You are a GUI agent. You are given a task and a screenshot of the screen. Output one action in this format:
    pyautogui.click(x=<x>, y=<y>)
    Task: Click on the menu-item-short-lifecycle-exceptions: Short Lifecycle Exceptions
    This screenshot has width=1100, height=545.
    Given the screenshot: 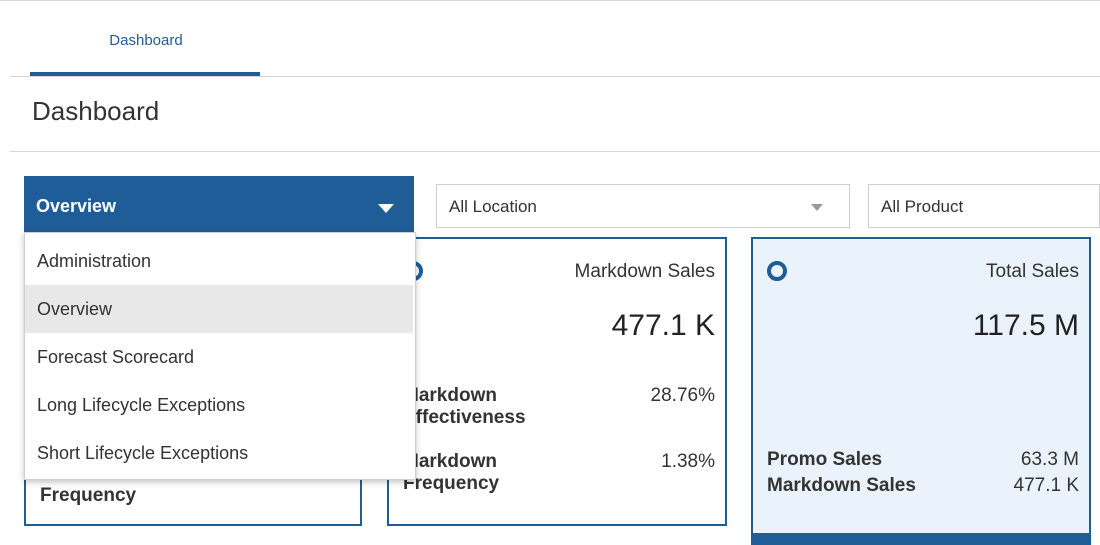 What is the action you would take?
    pyautogui.click(x=219, y=453)
    